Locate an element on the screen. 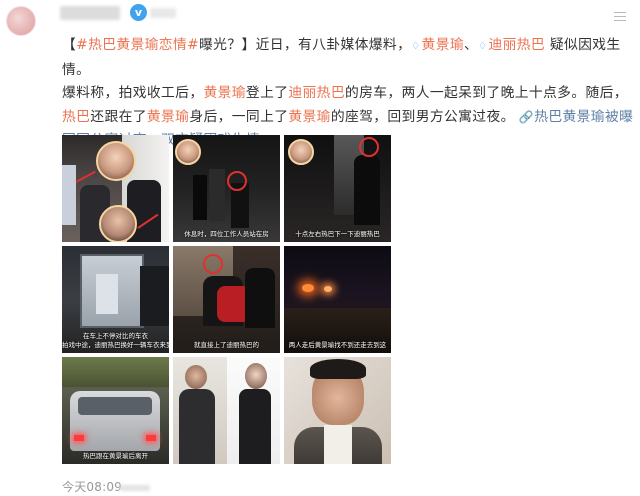 This screenshot has height=496, width=640. image-caption: 拍戏中途，迪丽热巴换好一辆车衣来到 is located at coordinates (115, 345).